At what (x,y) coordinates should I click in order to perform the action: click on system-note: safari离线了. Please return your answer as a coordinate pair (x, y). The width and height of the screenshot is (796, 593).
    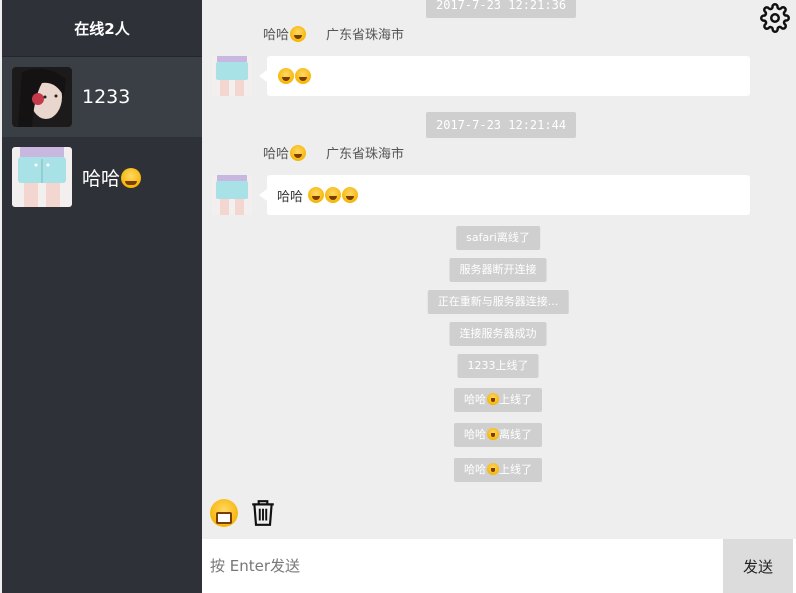
    Looking at the image, I should click on (498, 238).